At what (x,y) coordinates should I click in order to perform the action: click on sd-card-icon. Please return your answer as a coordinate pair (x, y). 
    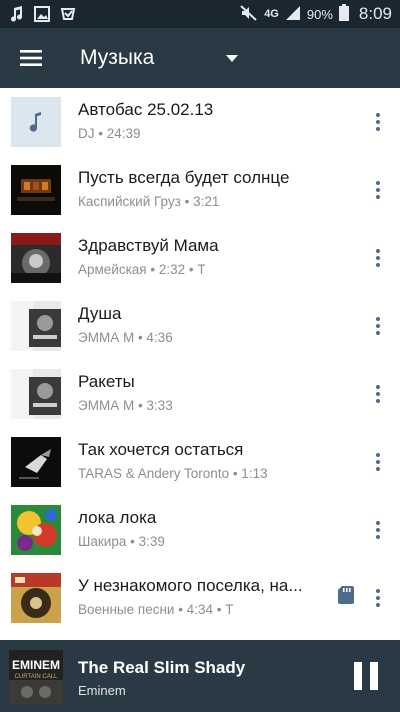
    Looking at the image, I should click on (346, 595).